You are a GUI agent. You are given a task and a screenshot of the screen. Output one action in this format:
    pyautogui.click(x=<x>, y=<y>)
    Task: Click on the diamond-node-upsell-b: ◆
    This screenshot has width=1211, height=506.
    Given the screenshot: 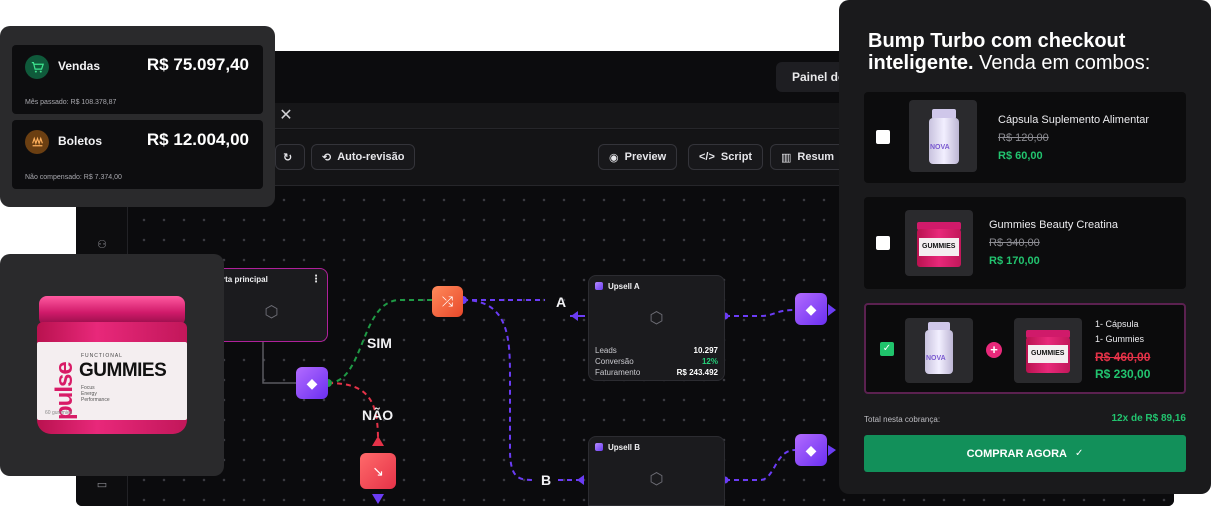 What is the action you would take?
    pyautogui.click(x=811, y=450)
    